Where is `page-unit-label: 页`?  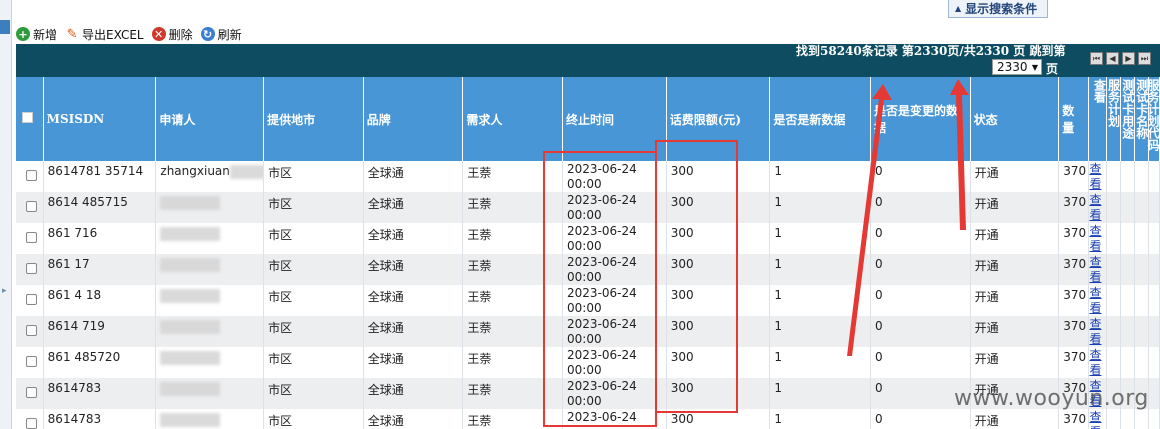 page-unit-label: 页 is located at coordinates (1052, 69).